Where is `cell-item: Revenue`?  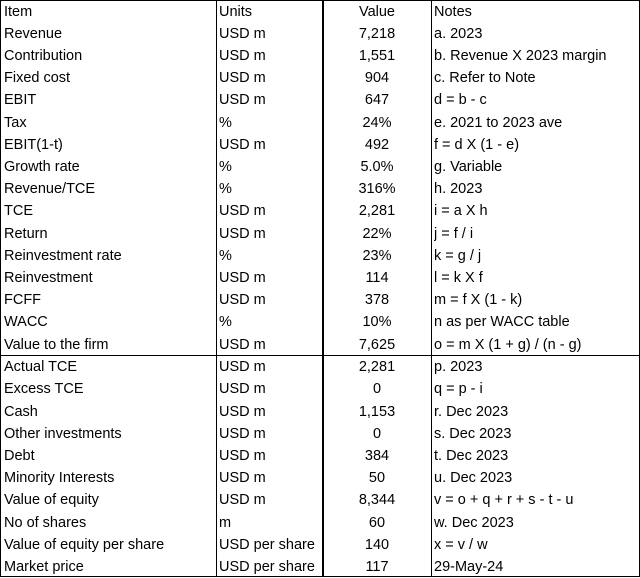 cell-item: Revenue is located at coordinates (33, 33).